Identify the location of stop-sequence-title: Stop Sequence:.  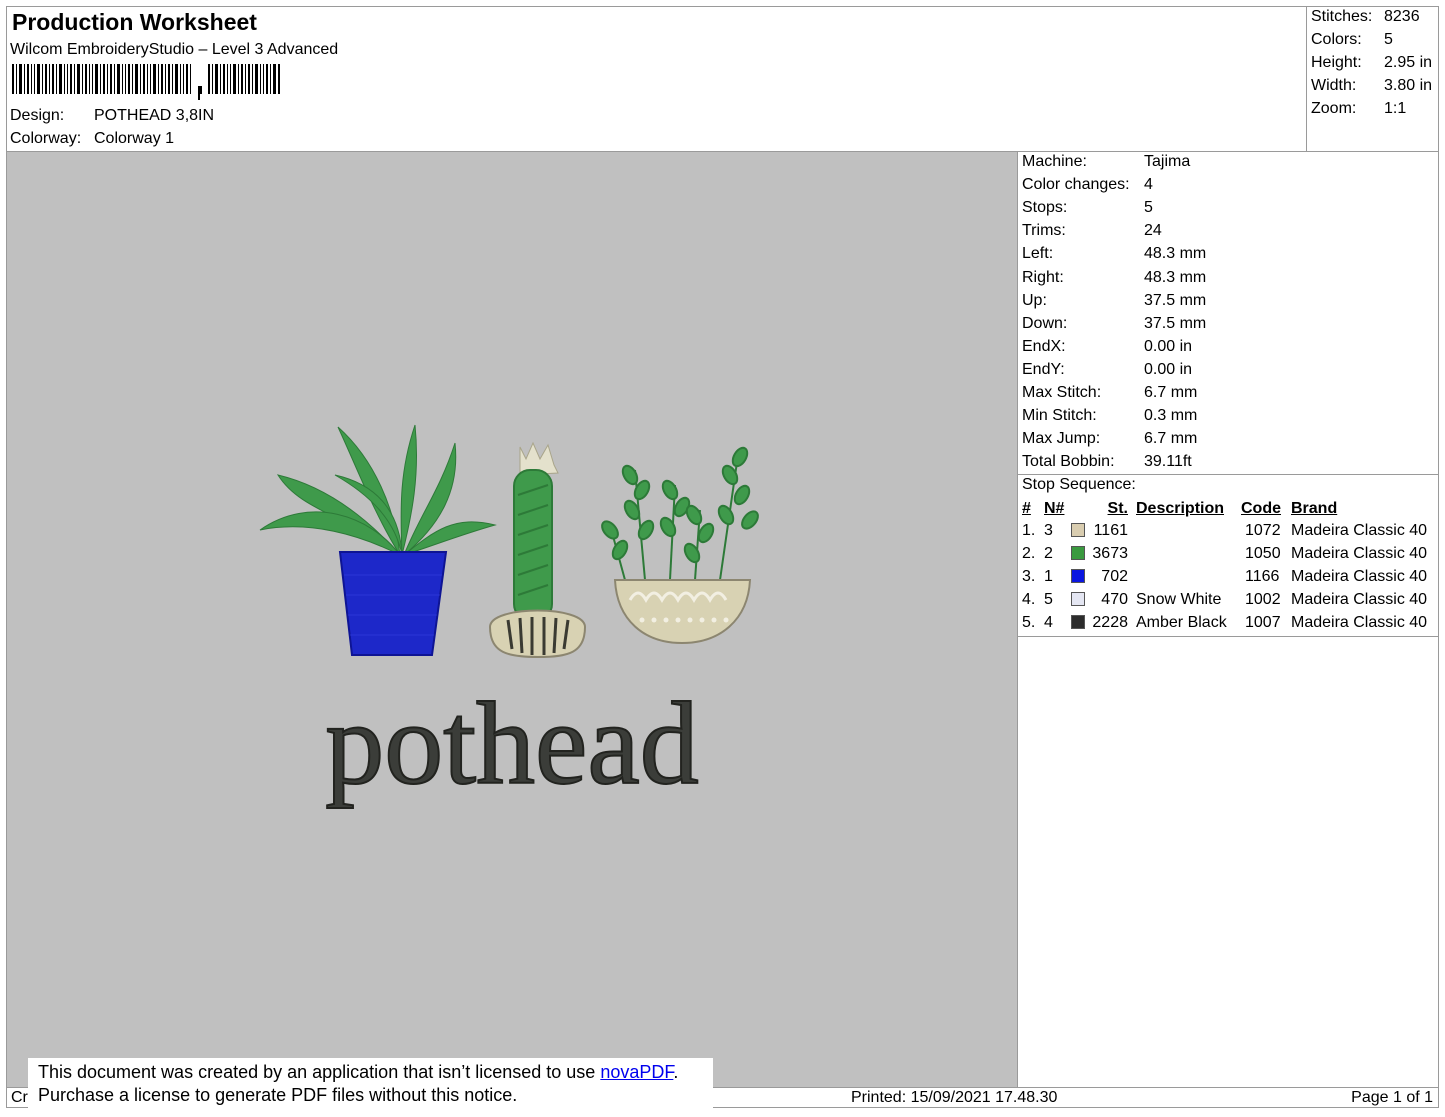
(1079, 484).